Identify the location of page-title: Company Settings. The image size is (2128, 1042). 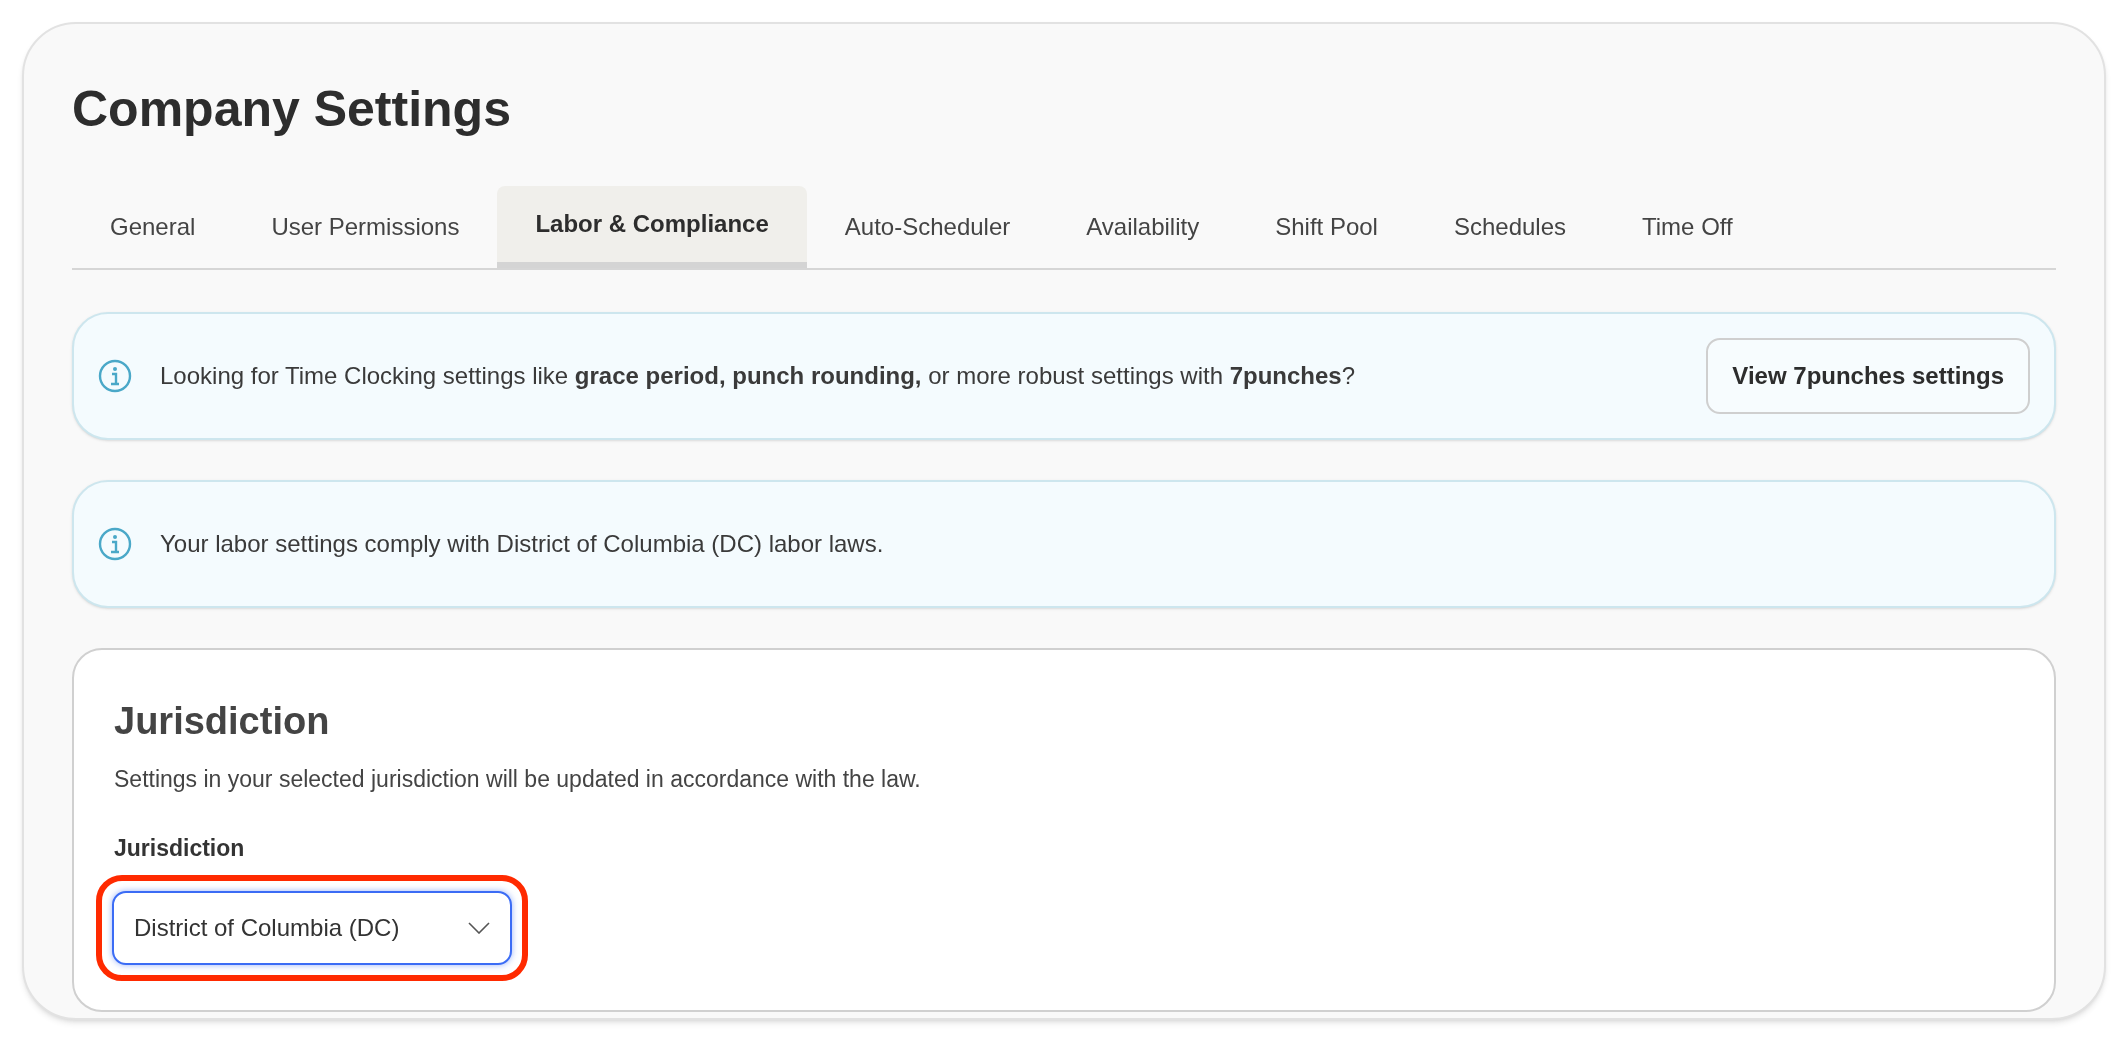
(291, 109).